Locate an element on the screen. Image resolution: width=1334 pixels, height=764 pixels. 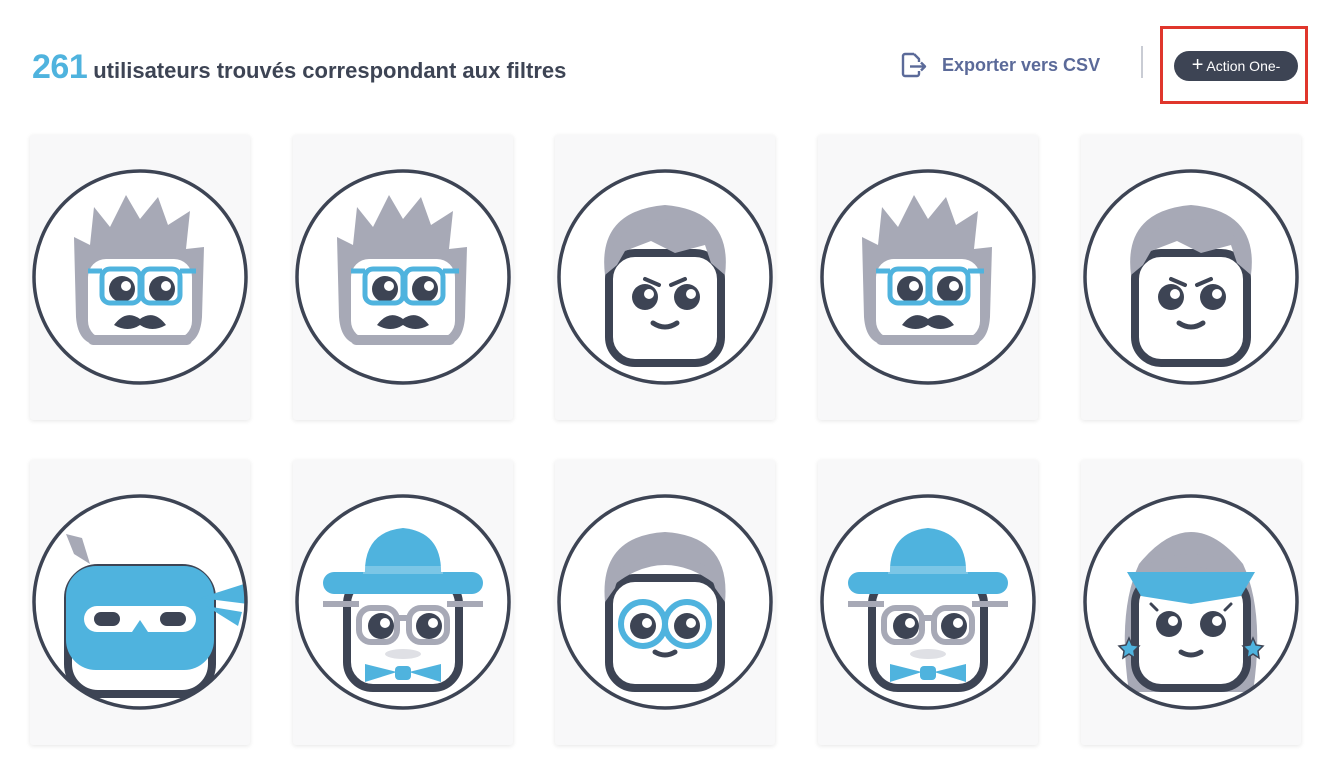
ninja-avatar-icon is located at coordinates (140, 602).